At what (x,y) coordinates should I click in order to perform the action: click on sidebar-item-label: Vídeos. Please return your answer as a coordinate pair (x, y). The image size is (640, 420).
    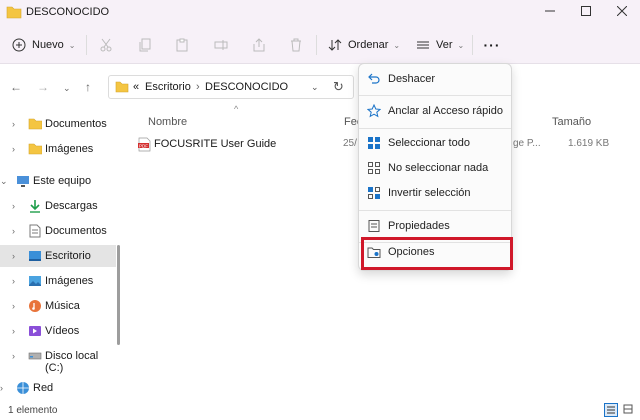
    Looking at the image, I should click on (62, 331).